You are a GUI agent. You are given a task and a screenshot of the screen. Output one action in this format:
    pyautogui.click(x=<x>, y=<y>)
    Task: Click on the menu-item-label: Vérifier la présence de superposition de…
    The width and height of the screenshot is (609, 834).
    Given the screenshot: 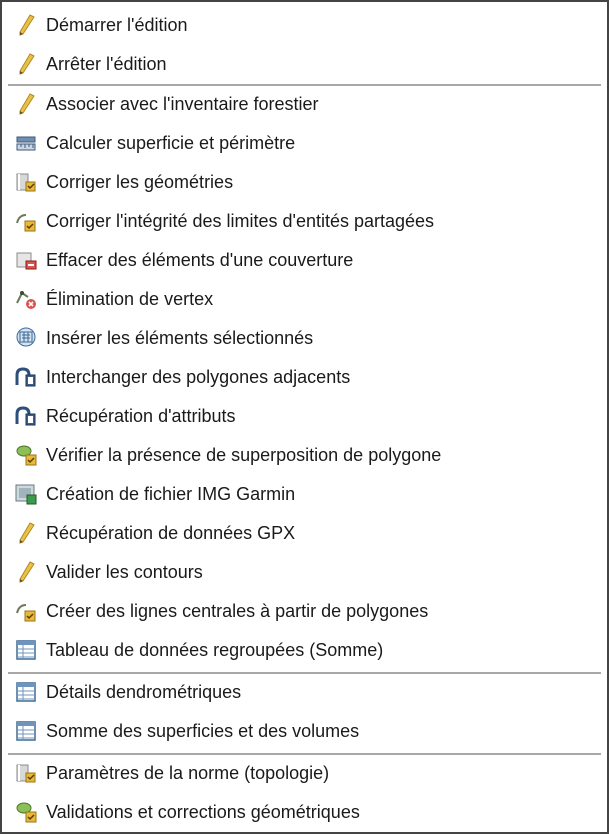 What is the action you would take?
    pyautogui.click(x=244, y=455)
    